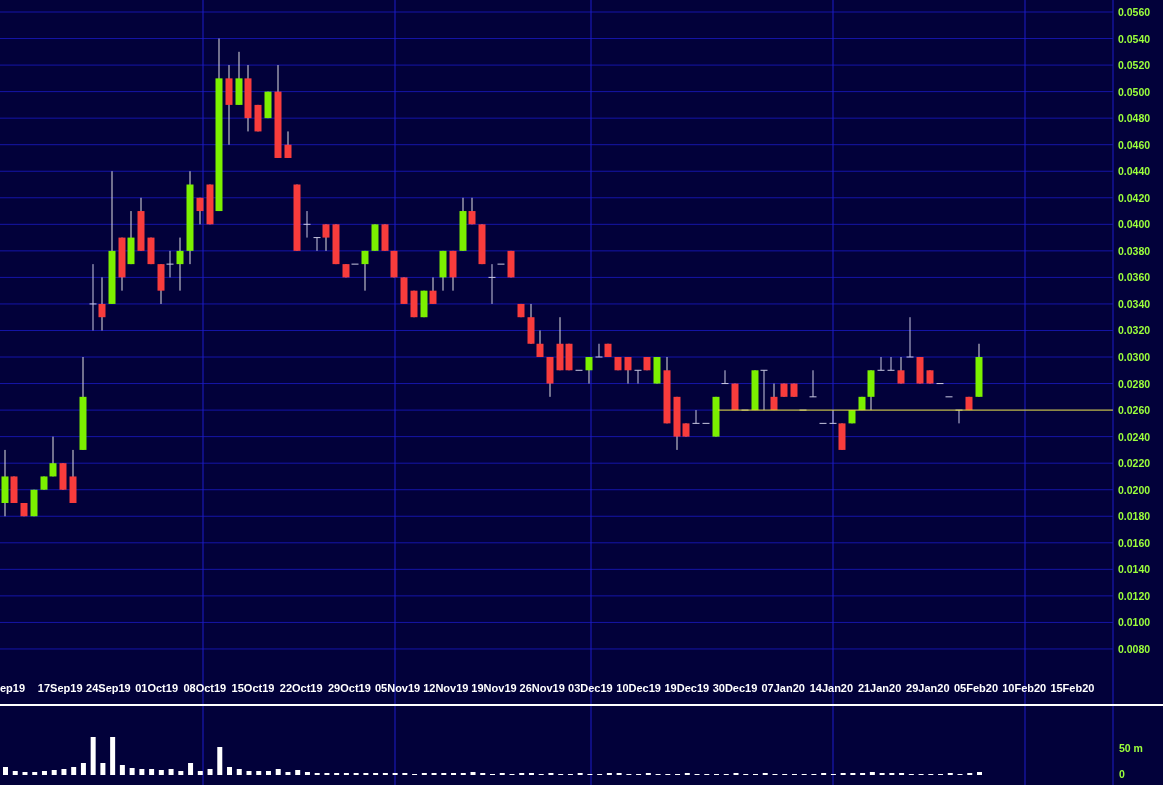 Image resolution: width=1163 pixels, height=785 pixels. What do you see at coordinates (1134, 197) in the screenshot?
I see `price-axis-label: 0.0420` at bounding box center [1134, 197].